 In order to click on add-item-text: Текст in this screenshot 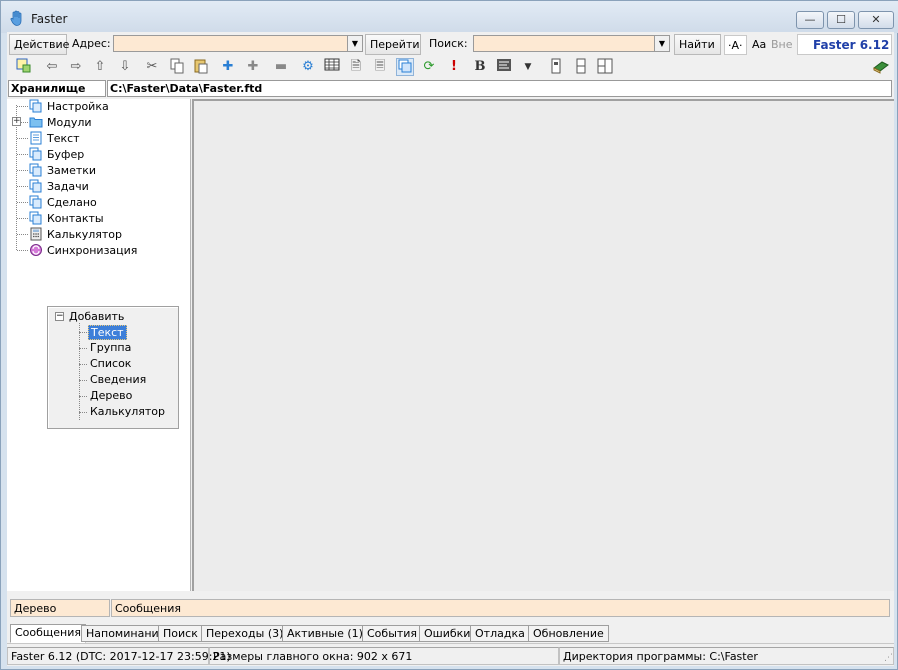, I will do `click(107, 332)`.